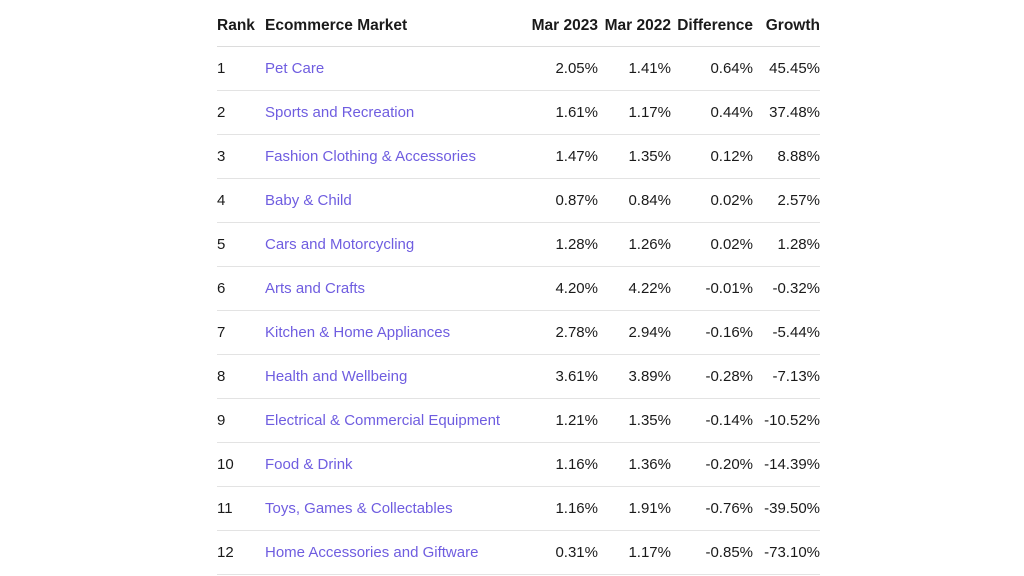 This screenshot has width=1024, height=576. What do you see at coordinates (241, 244) in the screenshot?
I see `cell-rank: 5` at bounding box center [241, 244].